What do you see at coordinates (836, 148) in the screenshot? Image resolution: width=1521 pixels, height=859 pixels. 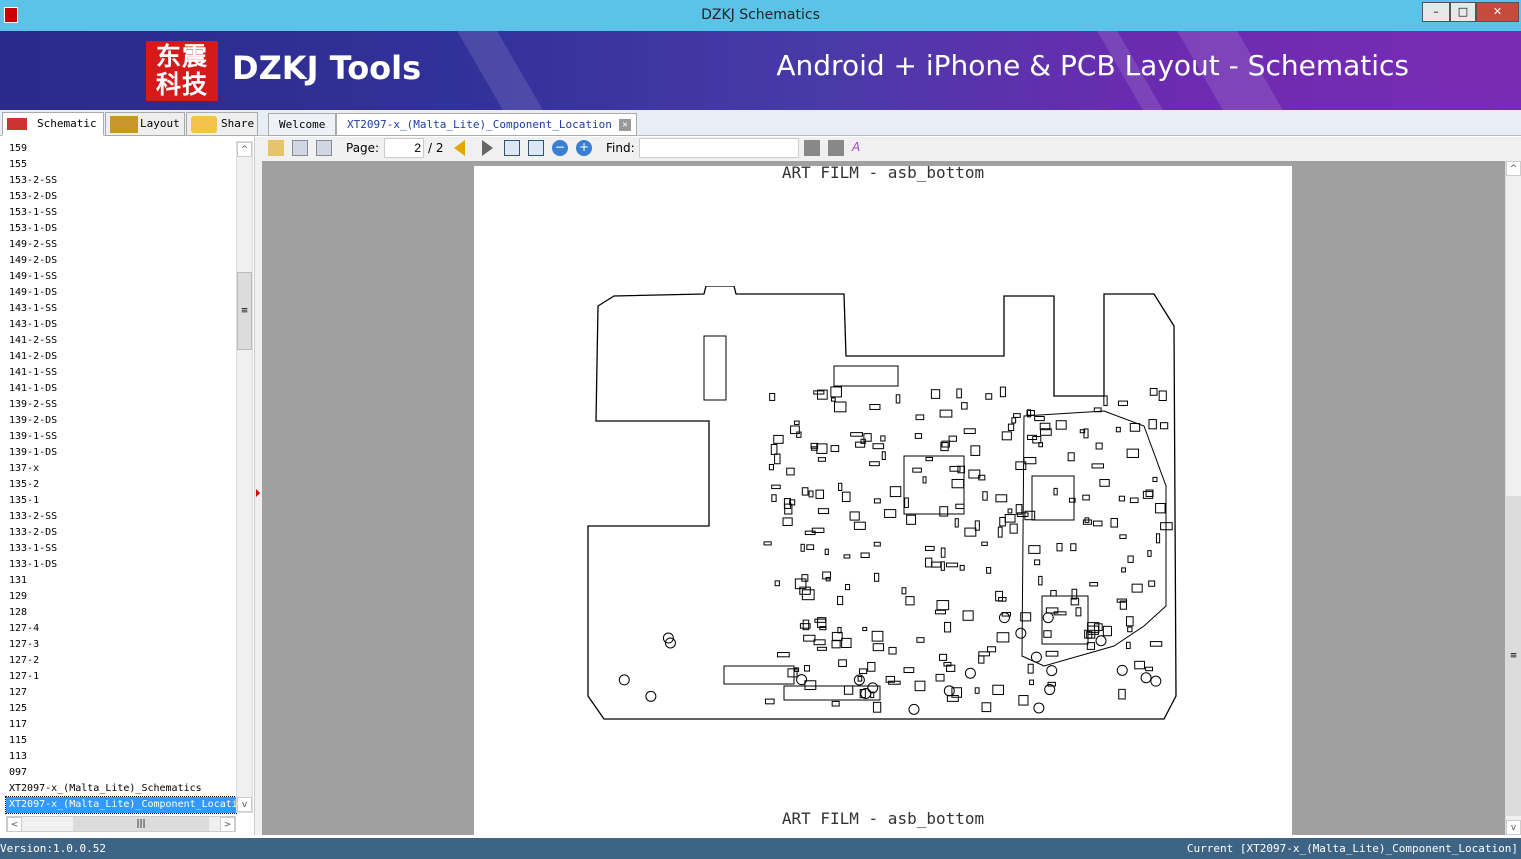 I see `find-next-icon` at bounding box center [836, 148].